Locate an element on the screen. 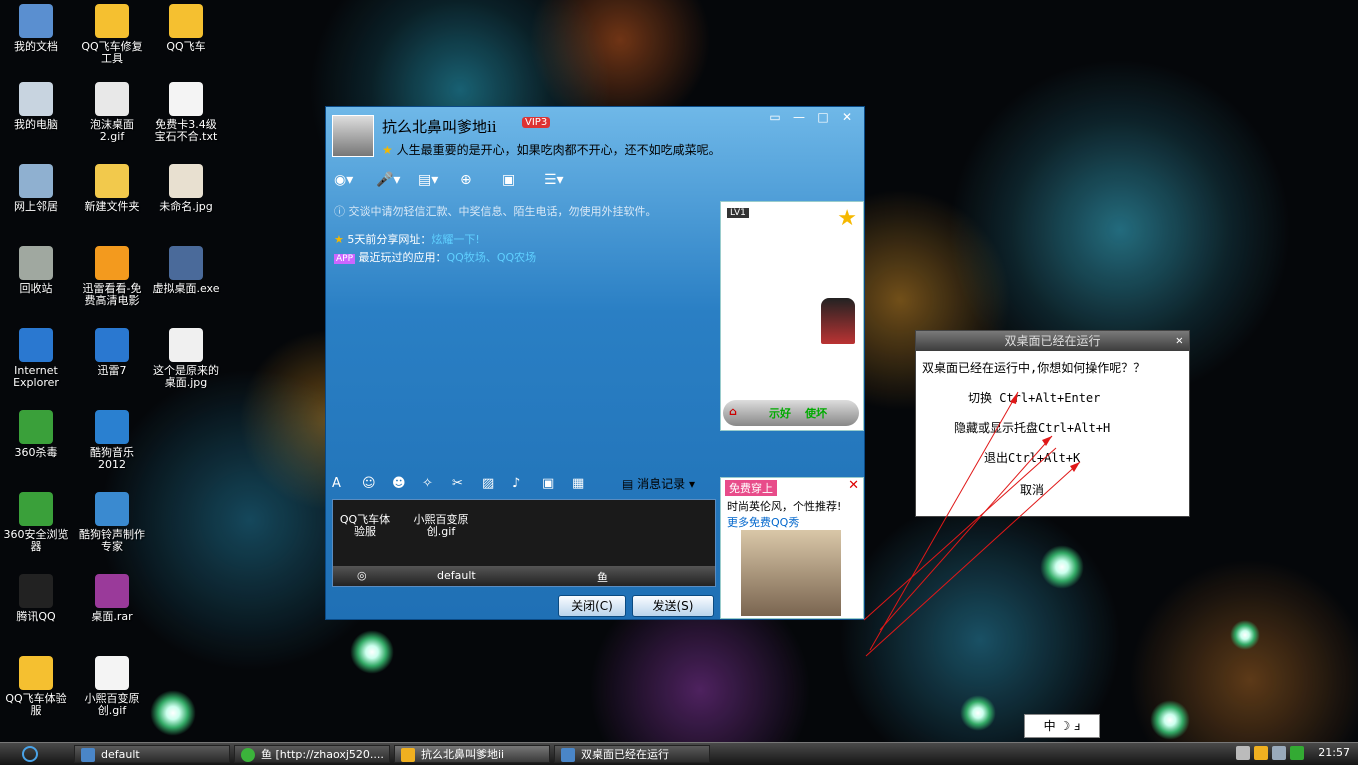  network-tray-icon is located at coordinates (1279, 753).